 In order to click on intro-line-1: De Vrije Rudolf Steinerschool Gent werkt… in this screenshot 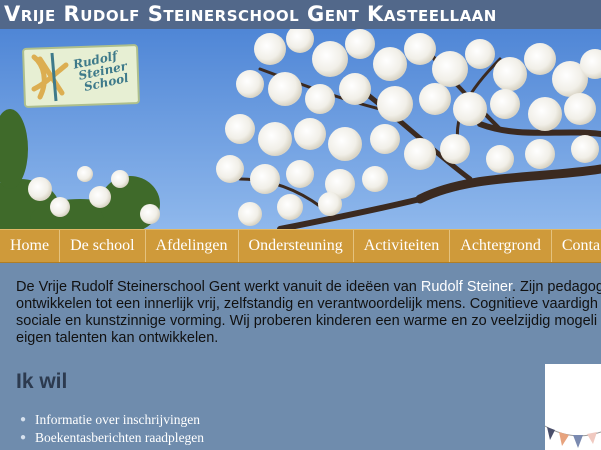, I will do `click(308, 287)`.